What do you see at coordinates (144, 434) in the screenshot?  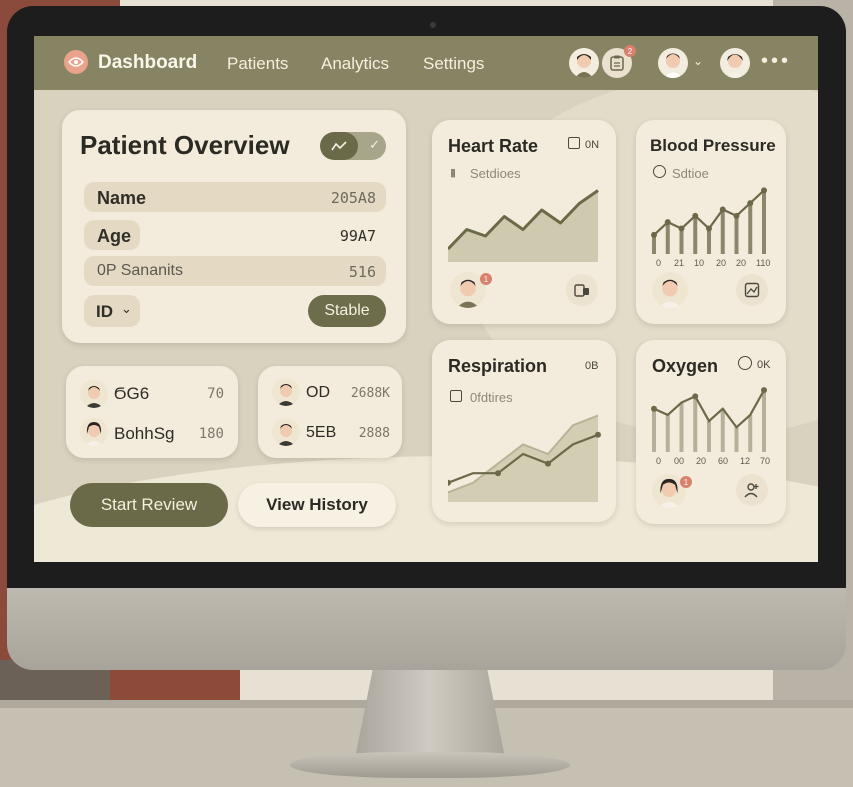 I see `patient-name: BohhSg` at bounding box center [144, 434].